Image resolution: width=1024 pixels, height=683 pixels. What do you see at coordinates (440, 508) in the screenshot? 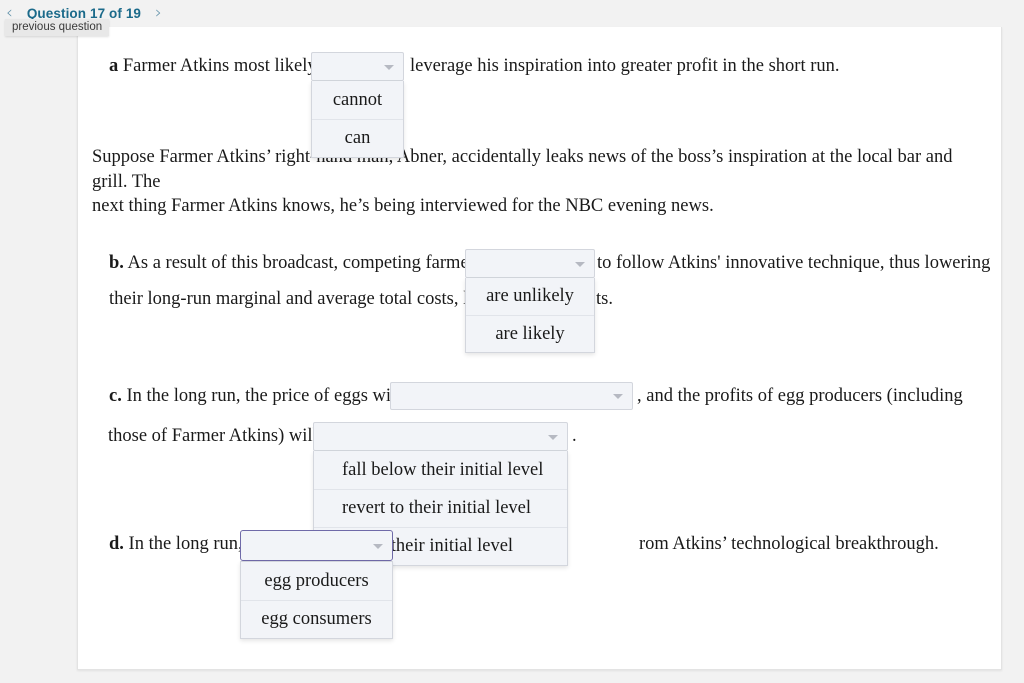
I see `part-c-option-1: revert to their initial level` at bounding box center [440, 508].